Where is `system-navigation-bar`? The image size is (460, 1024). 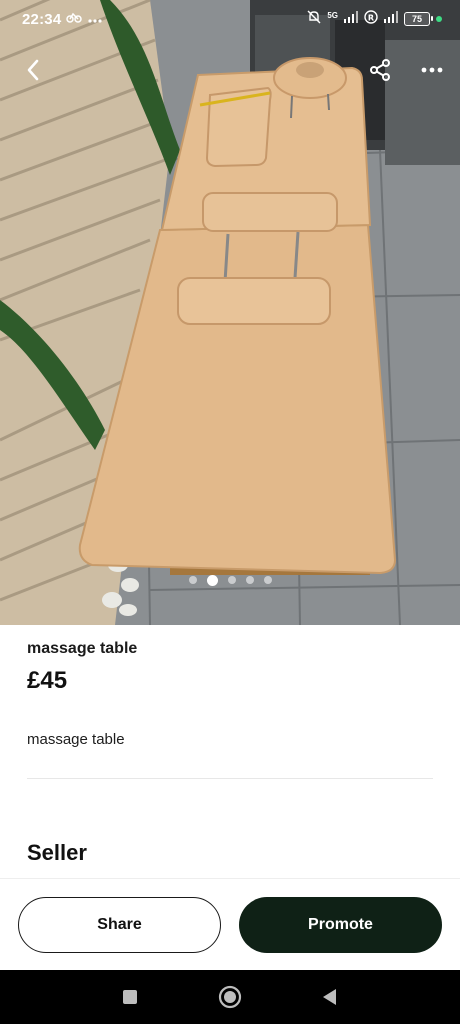
system-navigation-bar is located at coordinates (230, 997).